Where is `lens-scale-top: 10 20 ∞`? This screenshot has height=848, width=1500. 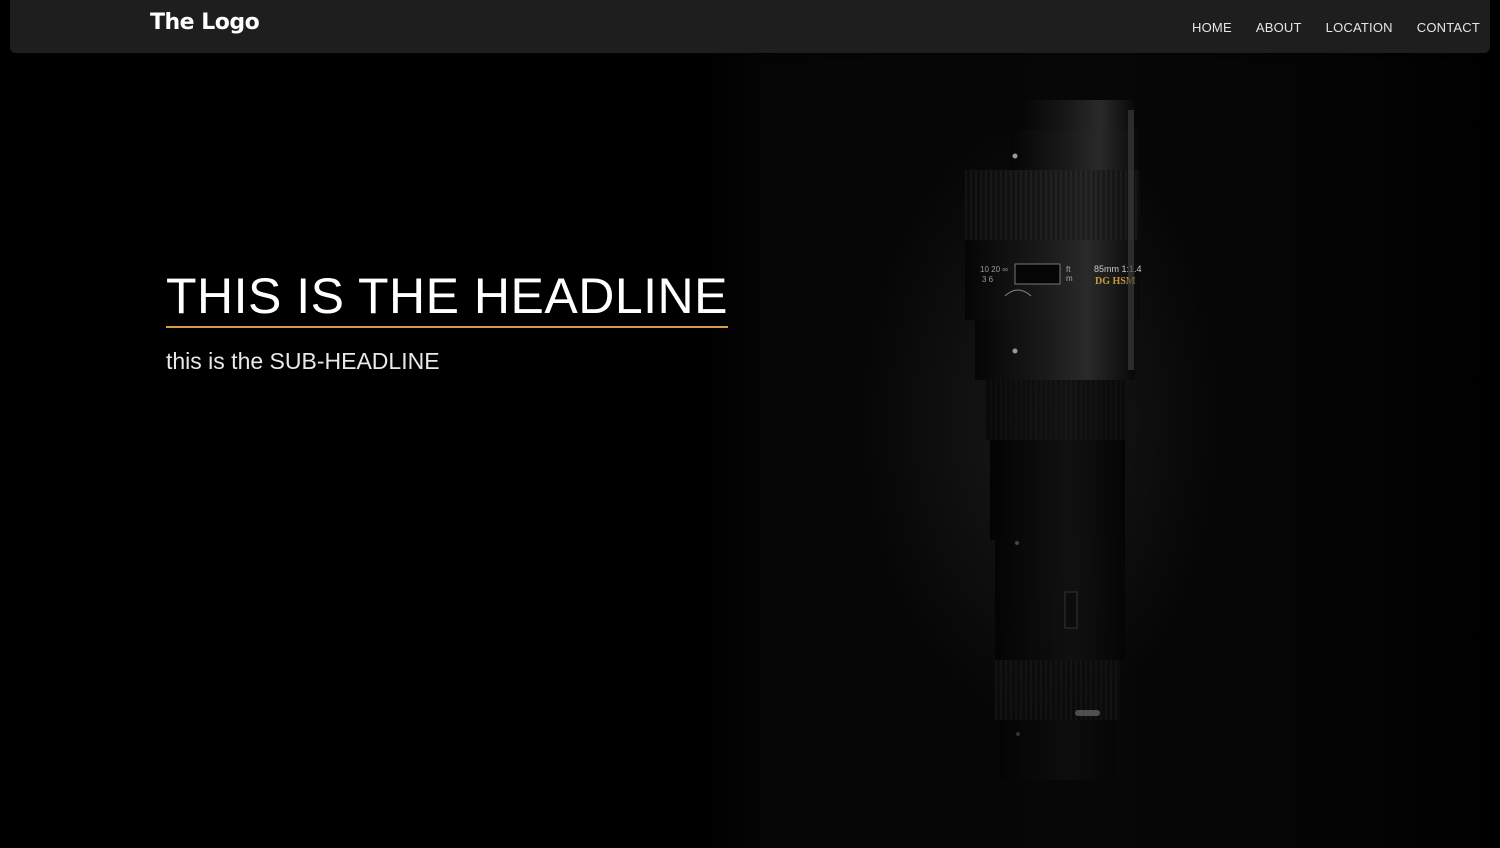
lens-scale-top: 10 20 ∞ is located at coordinates (994, 269).